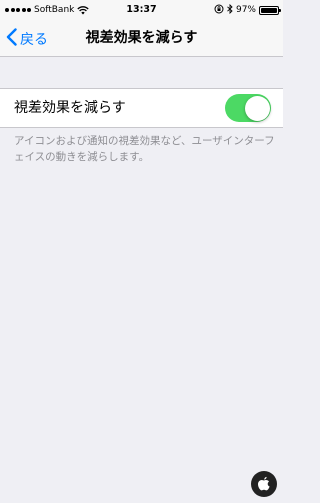  I want to click on footer-note: アイコンおよび通知の視差効果など、ユーザインターフェイスの動きを減らします。, so click(144, 149).